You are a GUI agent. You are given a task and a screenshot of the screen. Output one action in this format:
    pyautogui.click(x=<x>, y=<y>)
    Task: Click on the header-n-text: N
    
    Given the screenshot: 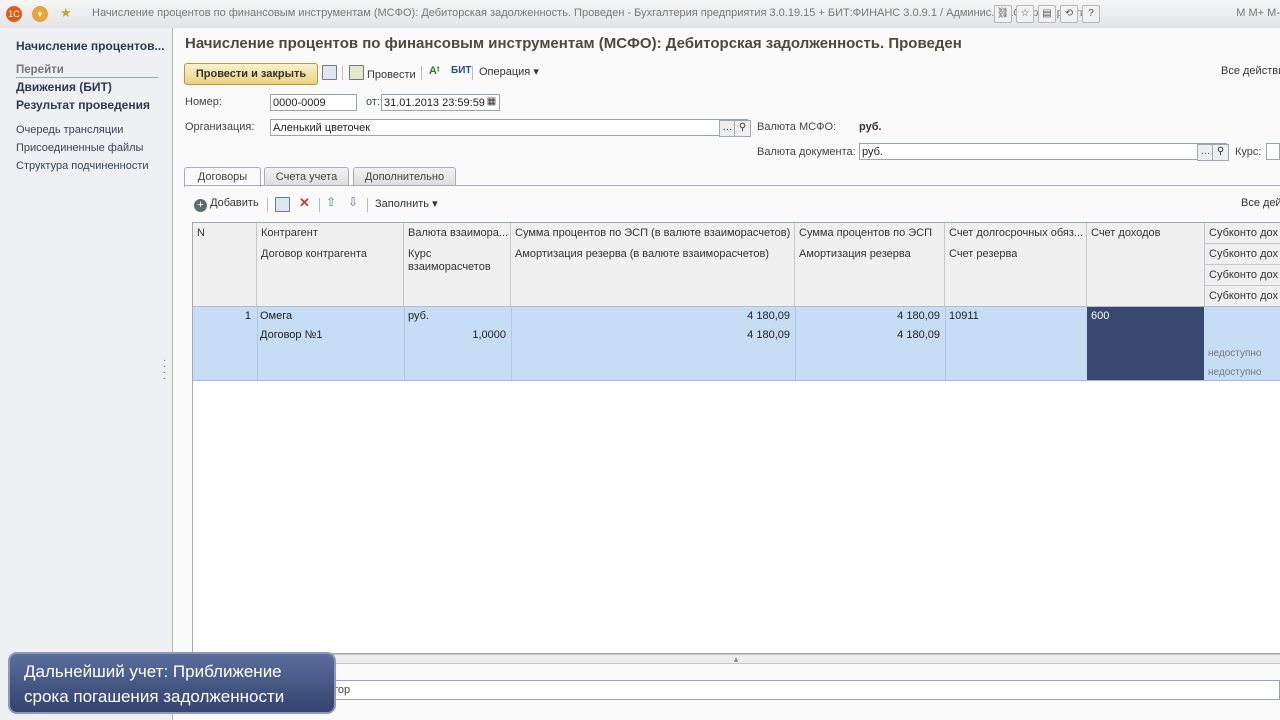 What is the action you would take?
    pyautogui.click(x=201, y=233)
    